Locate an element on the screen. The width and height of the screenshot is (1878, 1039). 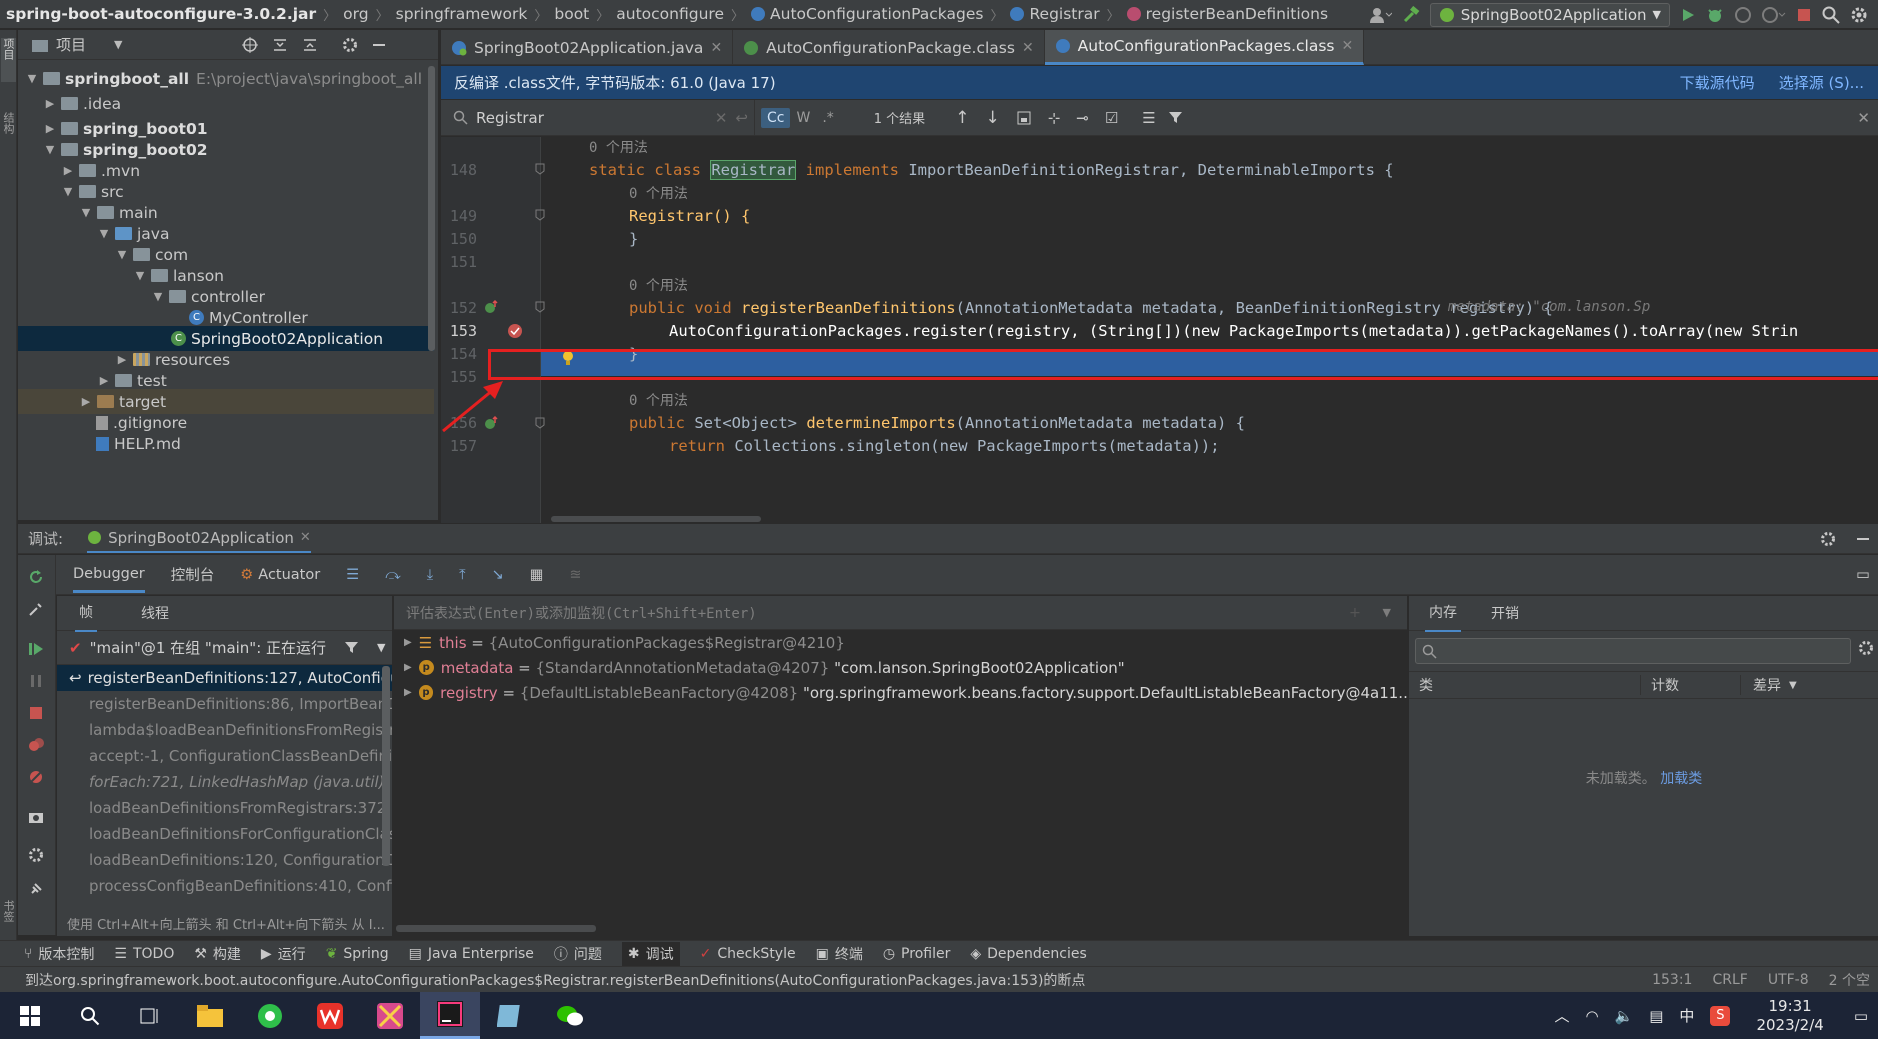
minimize-icon is located at coordinates (1863, 539).